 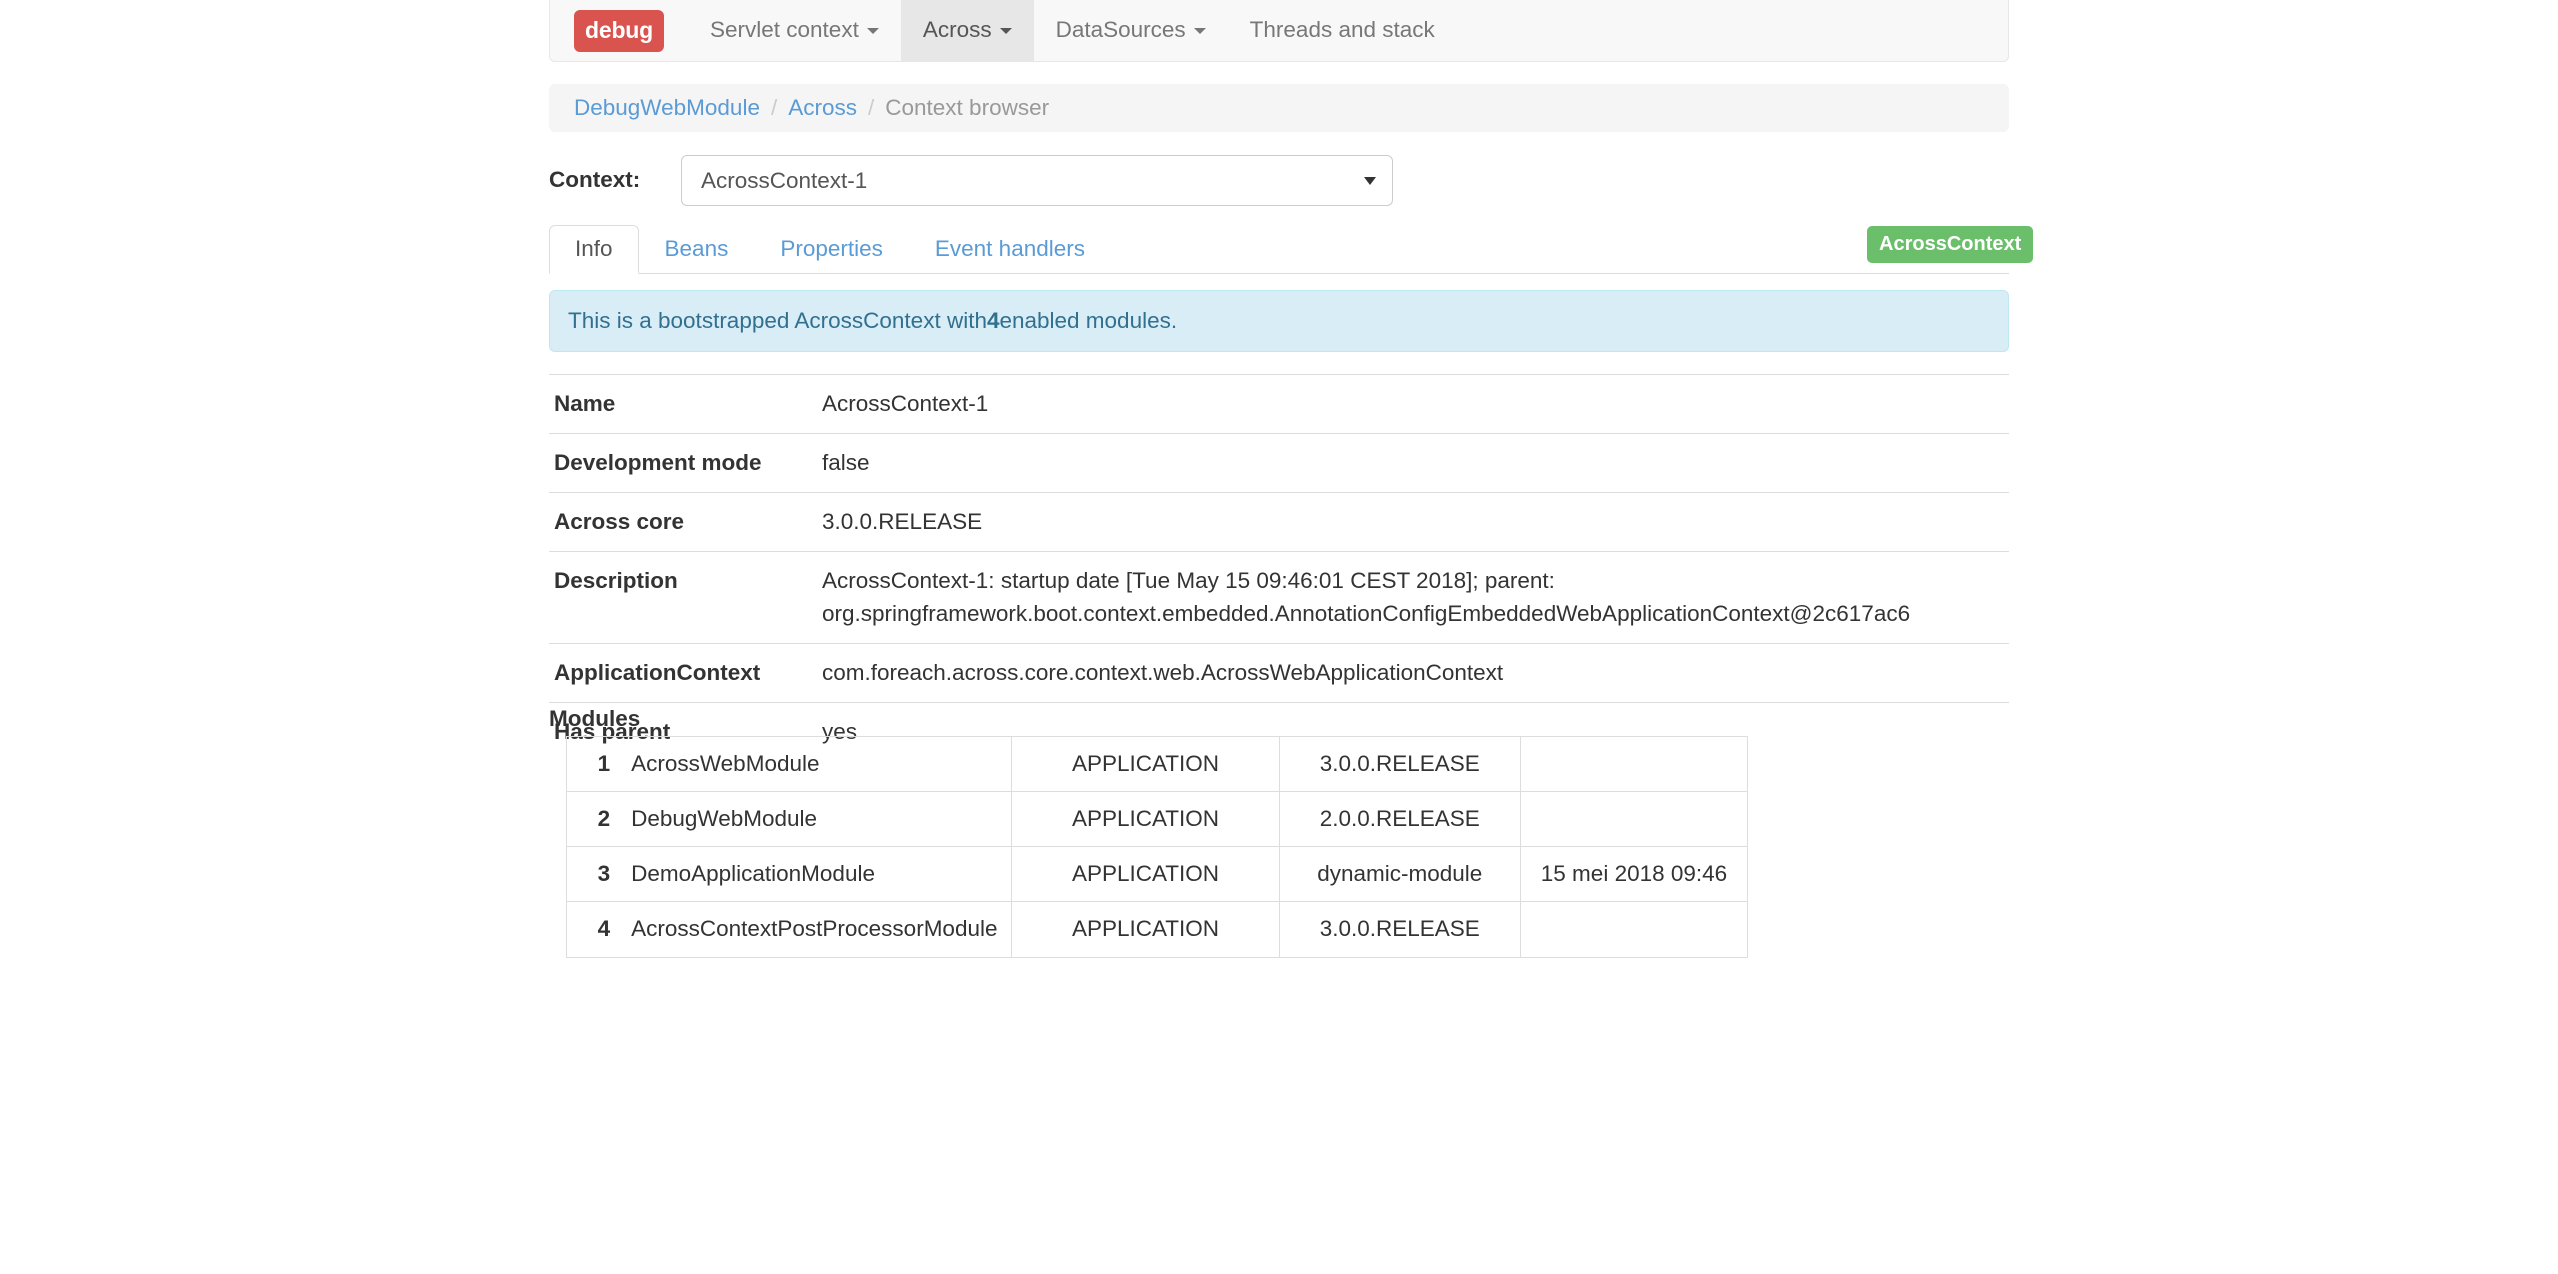 What do you see at coordinates (815, 819) in the screenshot?
I see `module-name-cell: DebugWebModule` at bounding box center [815, 819].